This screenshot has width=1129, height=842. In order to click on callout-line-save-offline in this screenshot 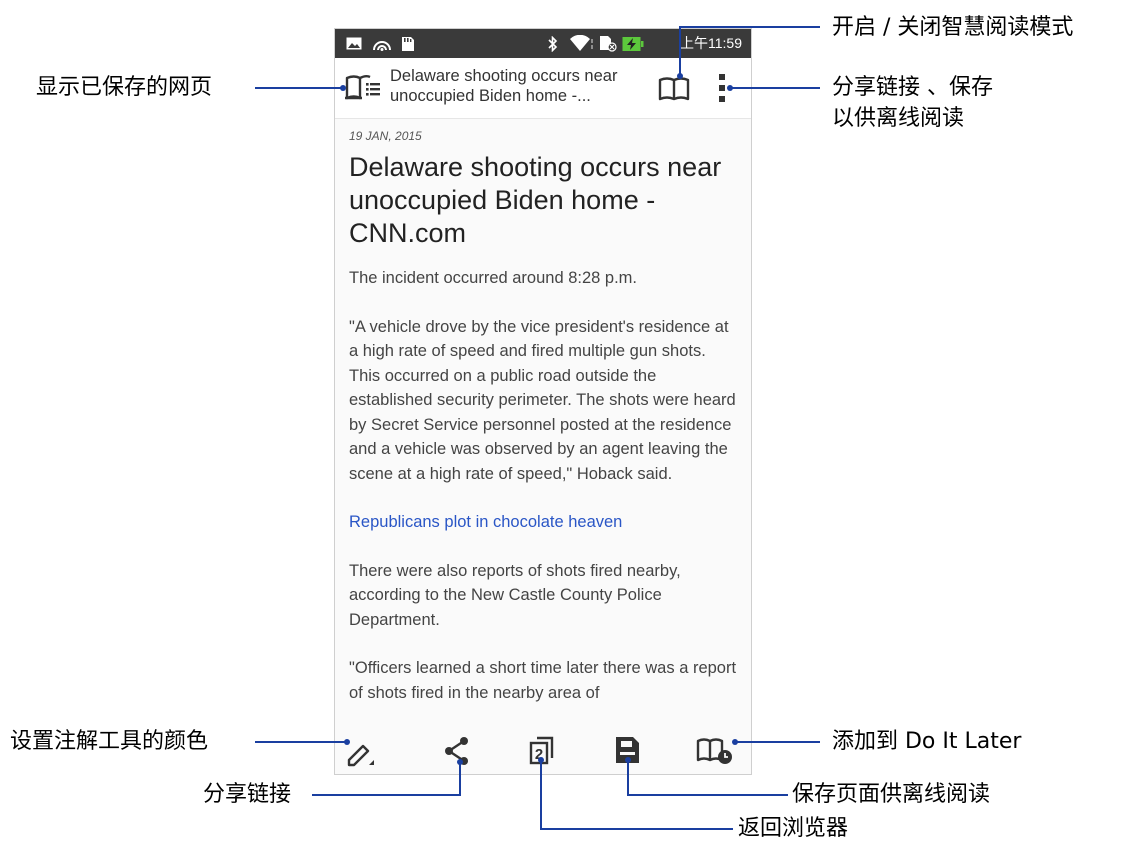, I will do `click(707, 778)`.